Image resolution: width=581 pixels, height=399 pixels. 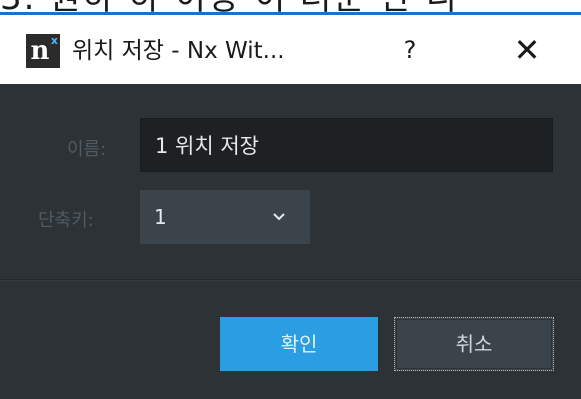 What do you see at coordinates (290, 13) in the screenshot?
I see `background-underline` at bounding box center [290, 13].